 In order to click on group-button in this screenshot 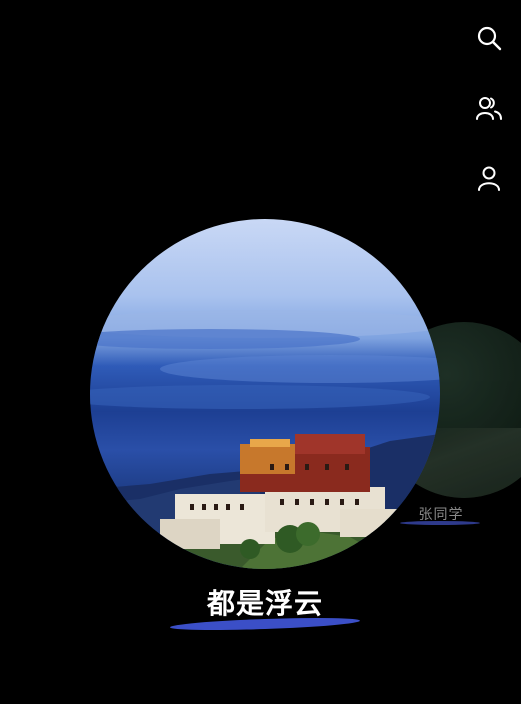, I will do `click(489, 108)`.